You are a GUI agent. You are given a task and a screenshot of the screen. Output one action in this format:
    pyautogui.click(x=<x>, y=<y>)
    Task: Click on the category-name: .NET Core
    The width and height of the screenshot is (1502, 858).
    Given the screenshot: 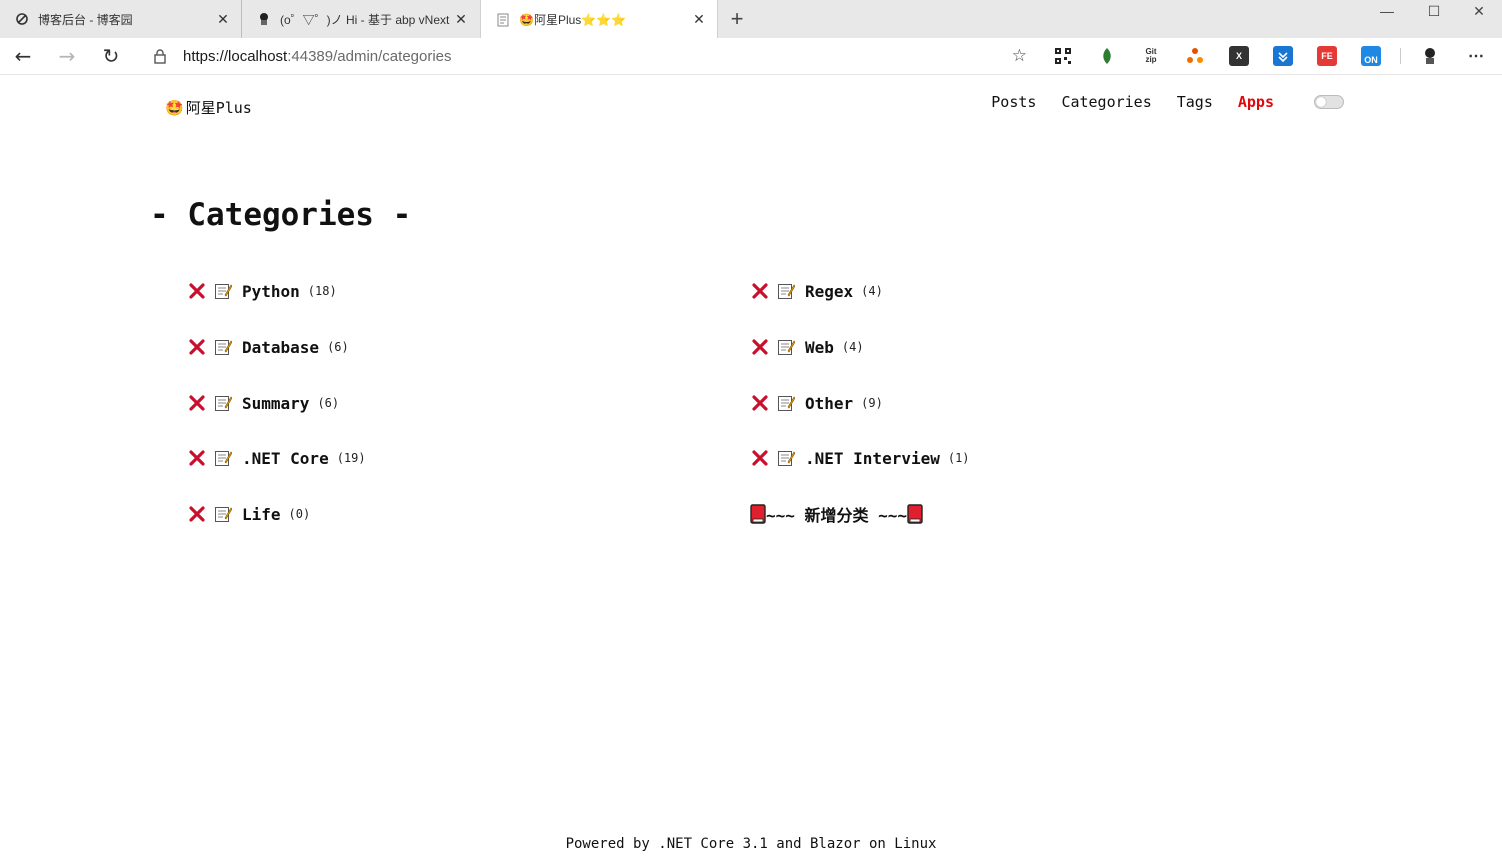 What is the action you would take?
    pyautogui.click(x=285, y=458)
    